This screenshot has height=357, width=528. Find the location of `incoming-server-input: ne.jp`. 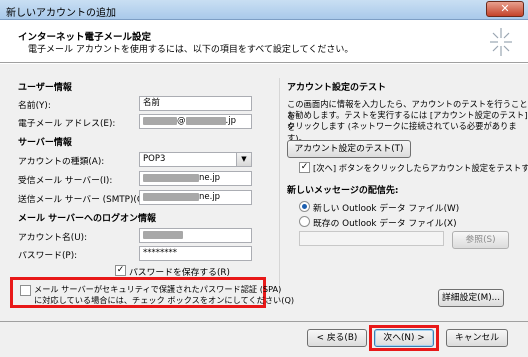

incoming-server-input: ne.jp is located at coordinates (195, 178).